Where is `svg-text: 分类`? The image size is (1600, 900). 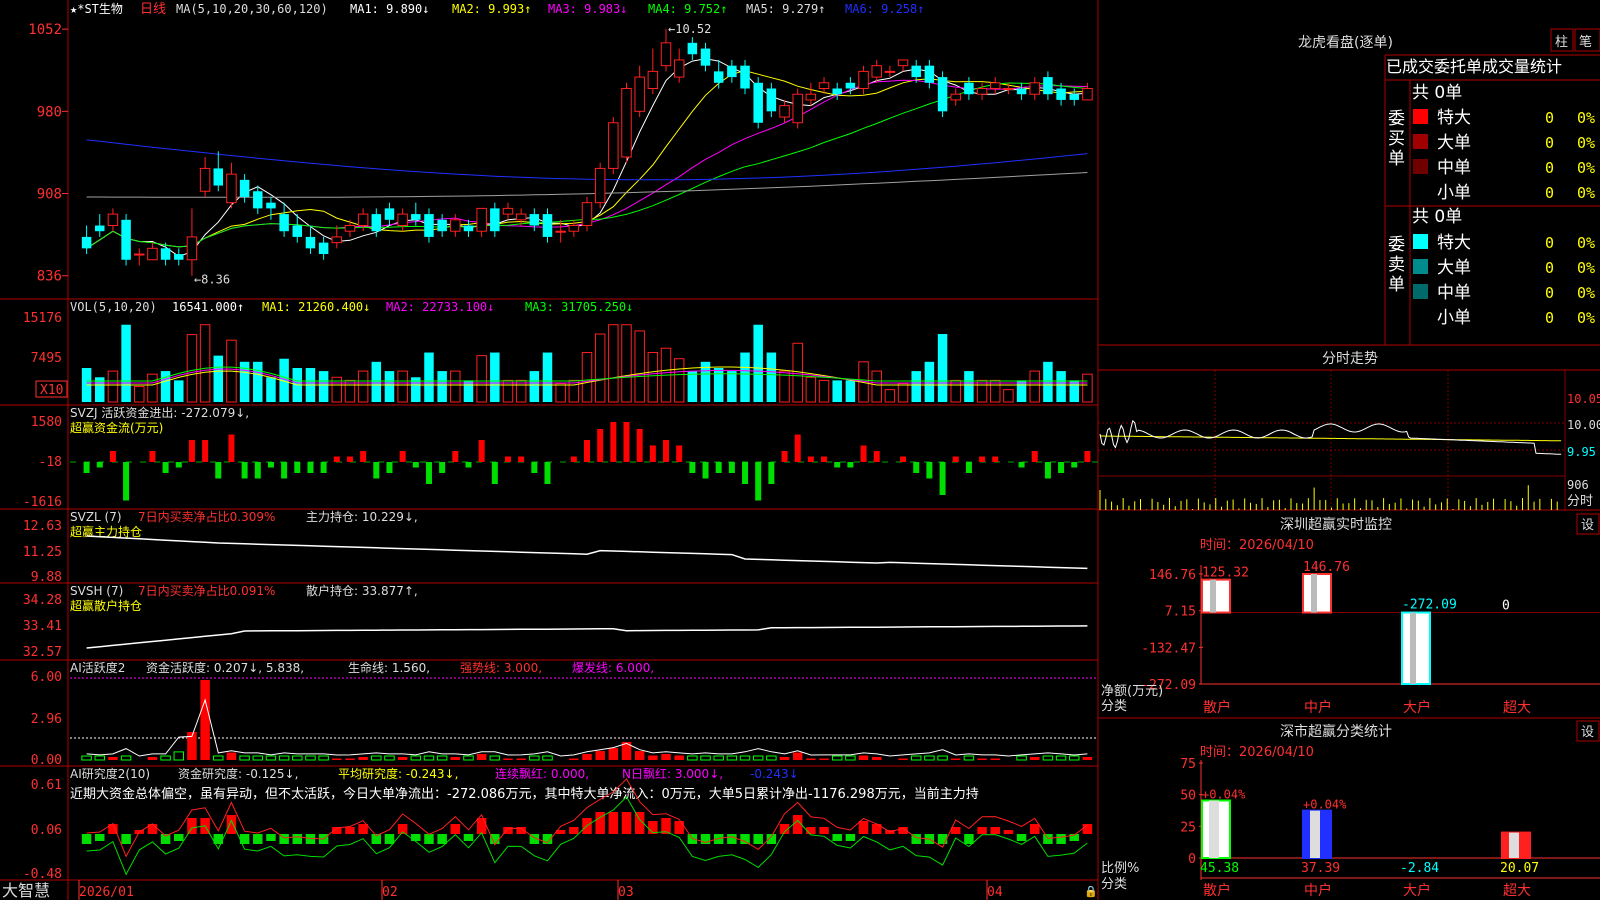 svg-text: 分类 is located at coordinates (1114, 706).